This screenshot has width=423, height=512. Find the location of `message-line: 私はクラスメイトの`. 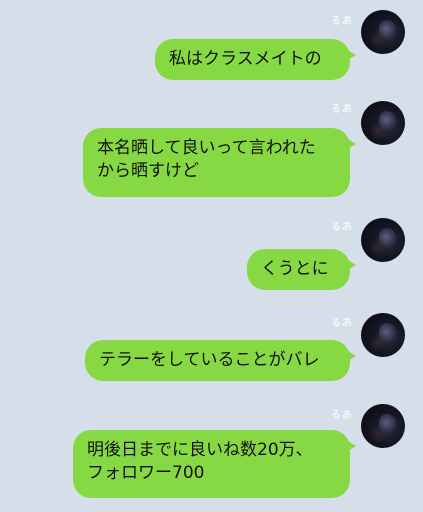

message-line: 私はクラスメイトの is located at coordinates (245, 59).